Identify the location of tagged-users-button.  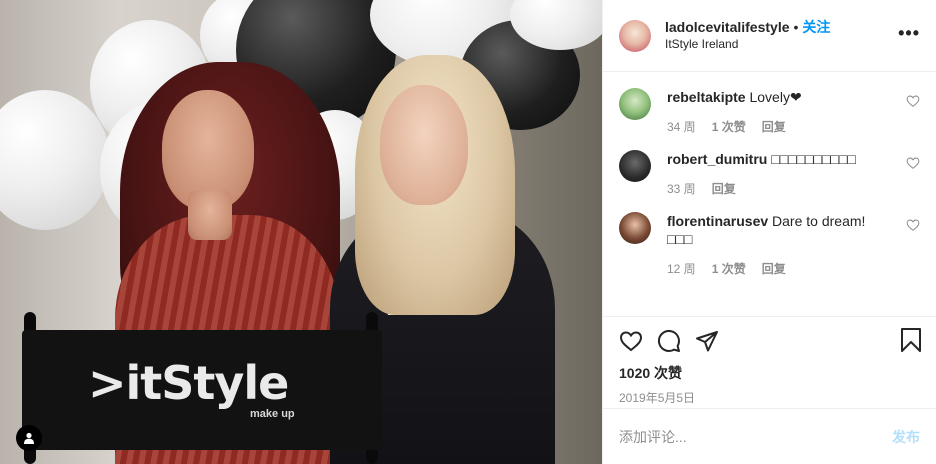
(29, 438).